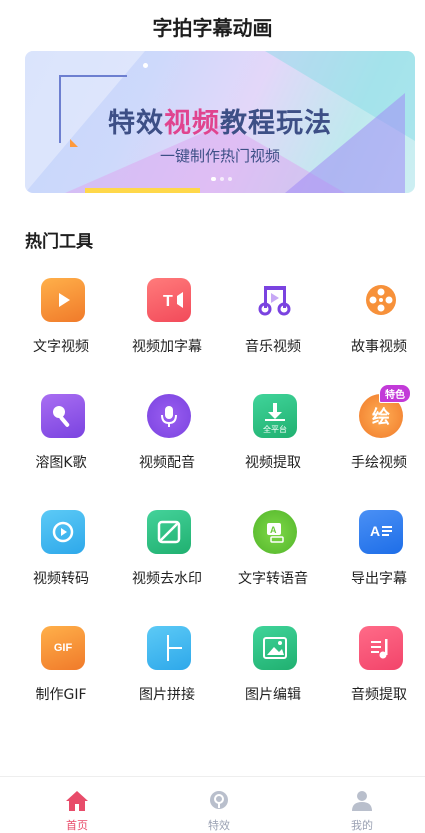 The height and width of the screenshot is (833, 425). Describe the element at coordinates (61, 579) in the screenshot. I see `tool-label: 视频转码` at that location.